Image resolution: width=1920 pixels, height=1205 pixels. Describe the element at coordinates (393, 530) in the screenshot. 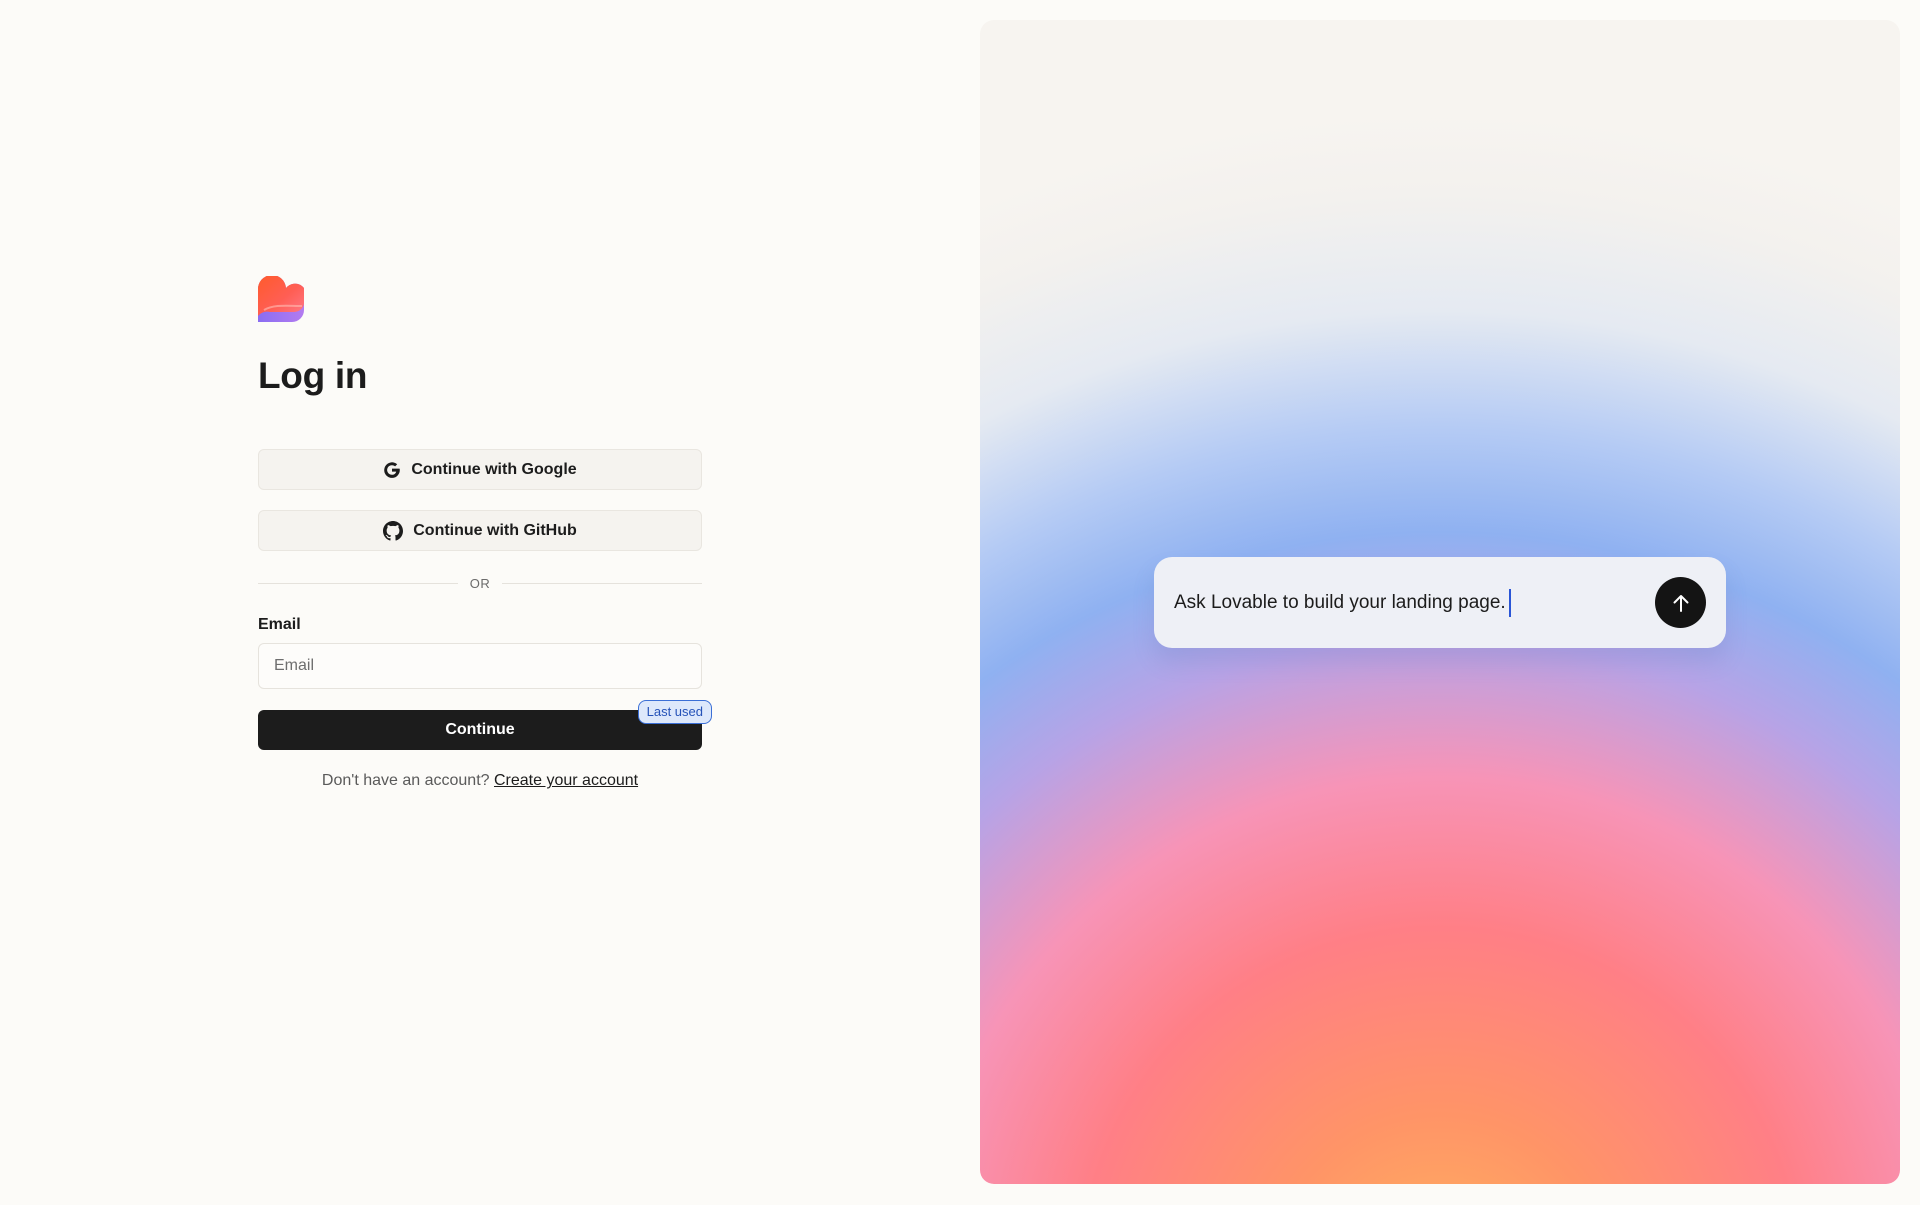

I see `github-icon` at that location.